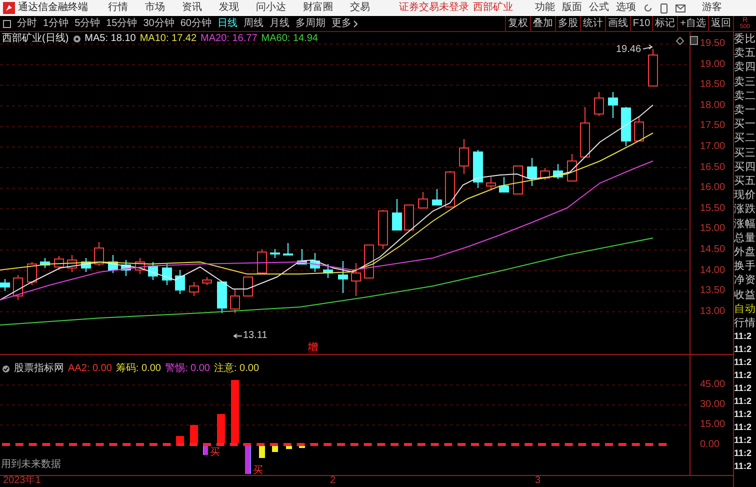  I want to click on toggle-icon, so click(6, 369).